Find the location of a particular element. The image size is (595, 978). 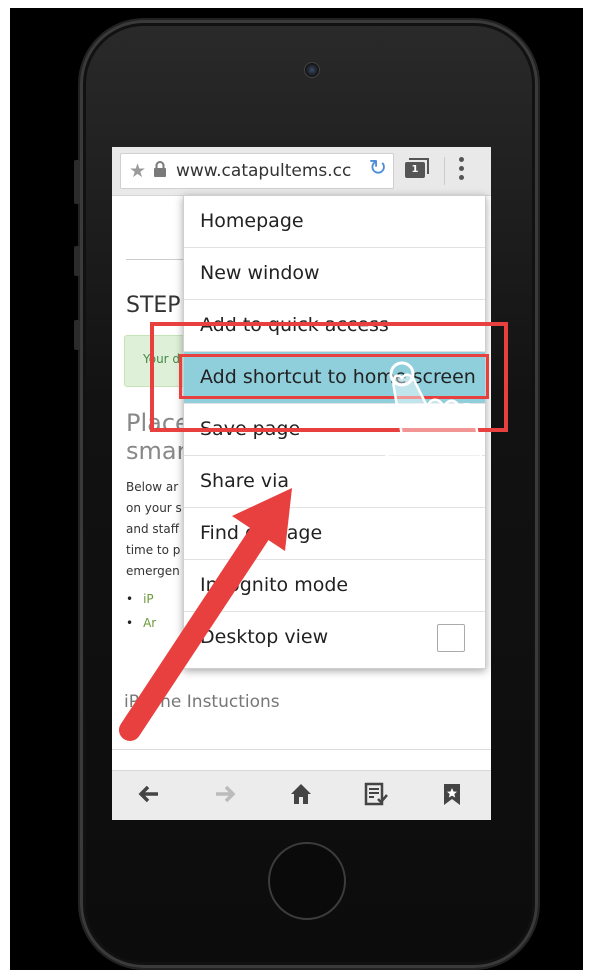

home-icon is located at coordinates (301, 797).